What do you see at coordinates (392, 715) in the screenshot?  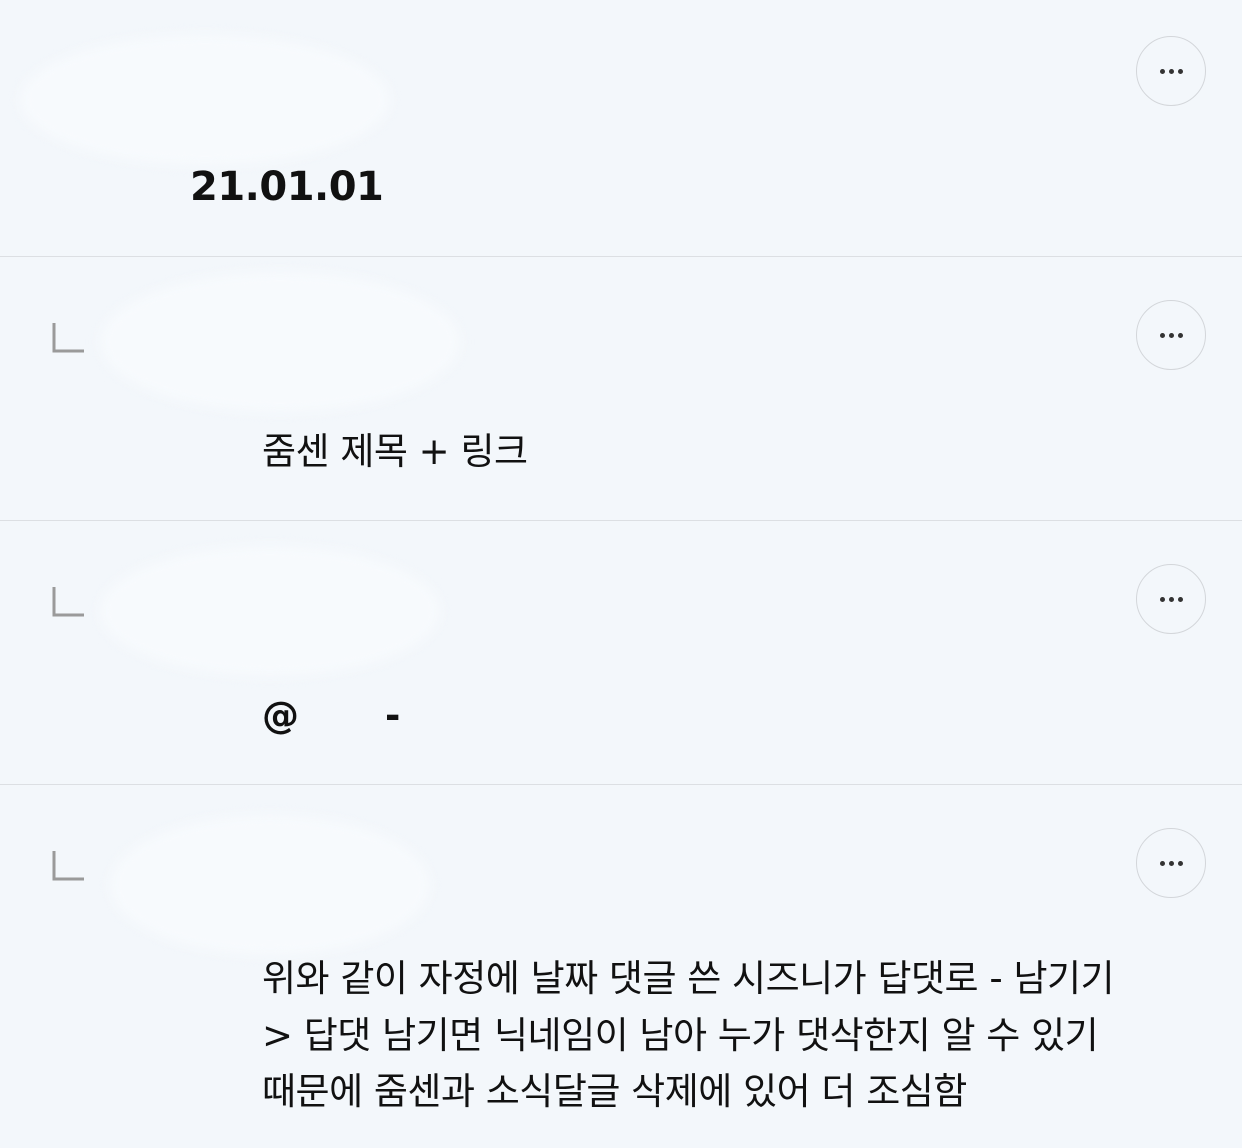 I see `dash-text: -` at bounding box center [392, 715].